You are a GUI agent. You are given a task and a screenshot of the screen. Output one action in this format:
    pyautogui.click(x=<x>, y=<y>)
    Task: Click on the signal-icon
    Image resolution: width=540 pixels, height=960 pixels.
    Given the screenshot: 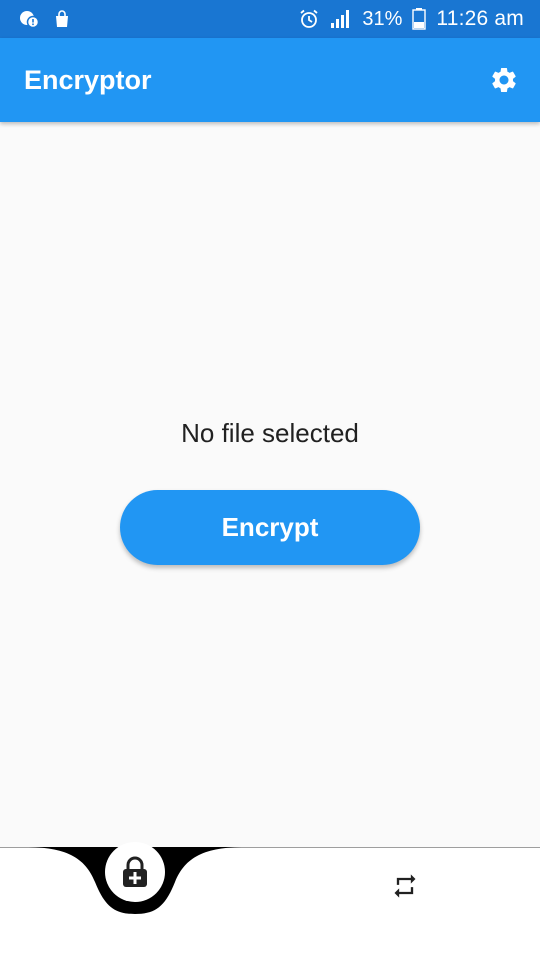 What is the action you would take?
    pyautogui.click(x=341, y=19)
    